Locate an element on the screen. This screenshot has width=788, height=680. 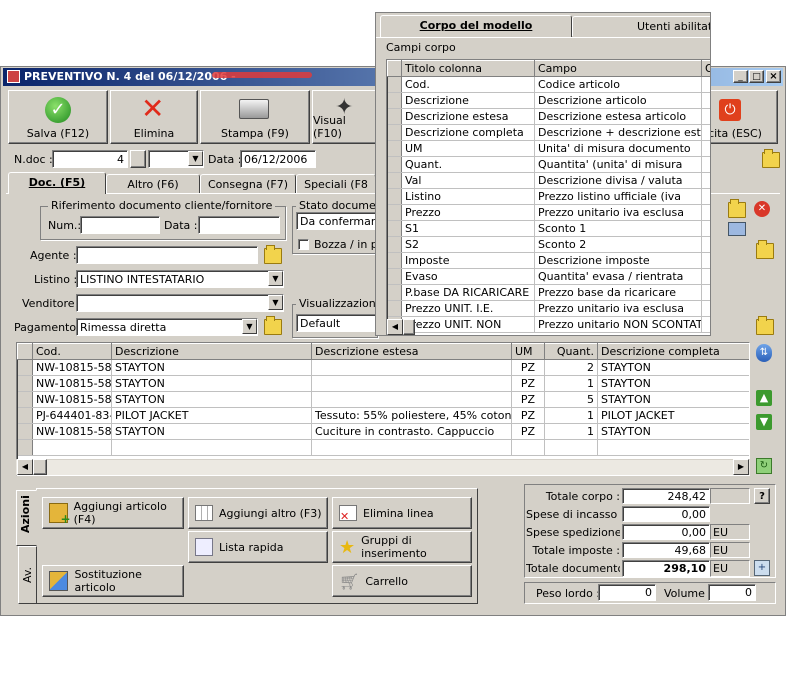
cell-cod: PJ-644401-83-F is located at coordinates (72, 415).